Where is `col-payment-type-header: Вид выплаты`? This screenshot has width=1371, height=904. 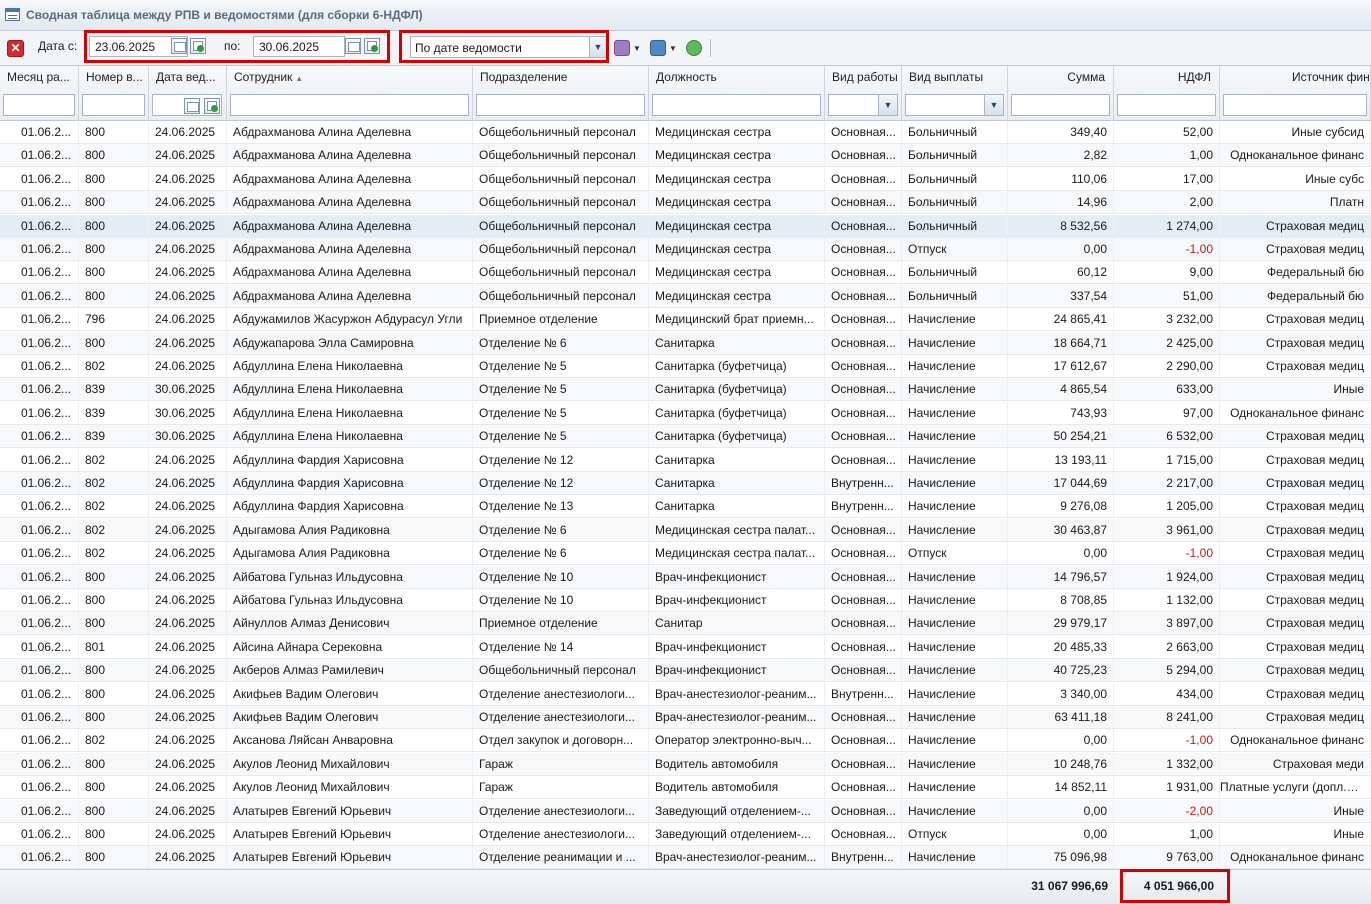 col-payment-type-header: Вид выплаты is located at coordinates (955, 78).